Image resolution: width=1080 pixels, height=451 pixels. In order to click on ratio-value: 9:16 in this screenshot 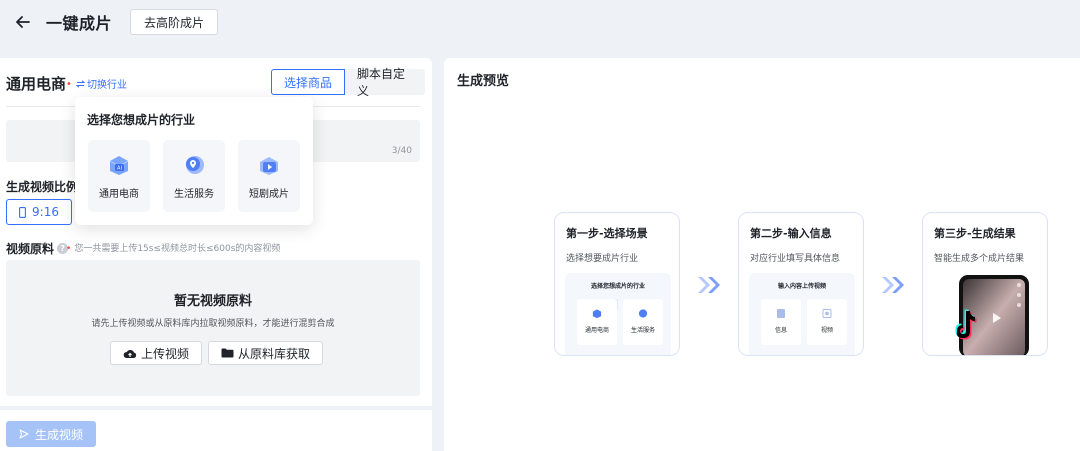, I will do `click(45, 212)`.